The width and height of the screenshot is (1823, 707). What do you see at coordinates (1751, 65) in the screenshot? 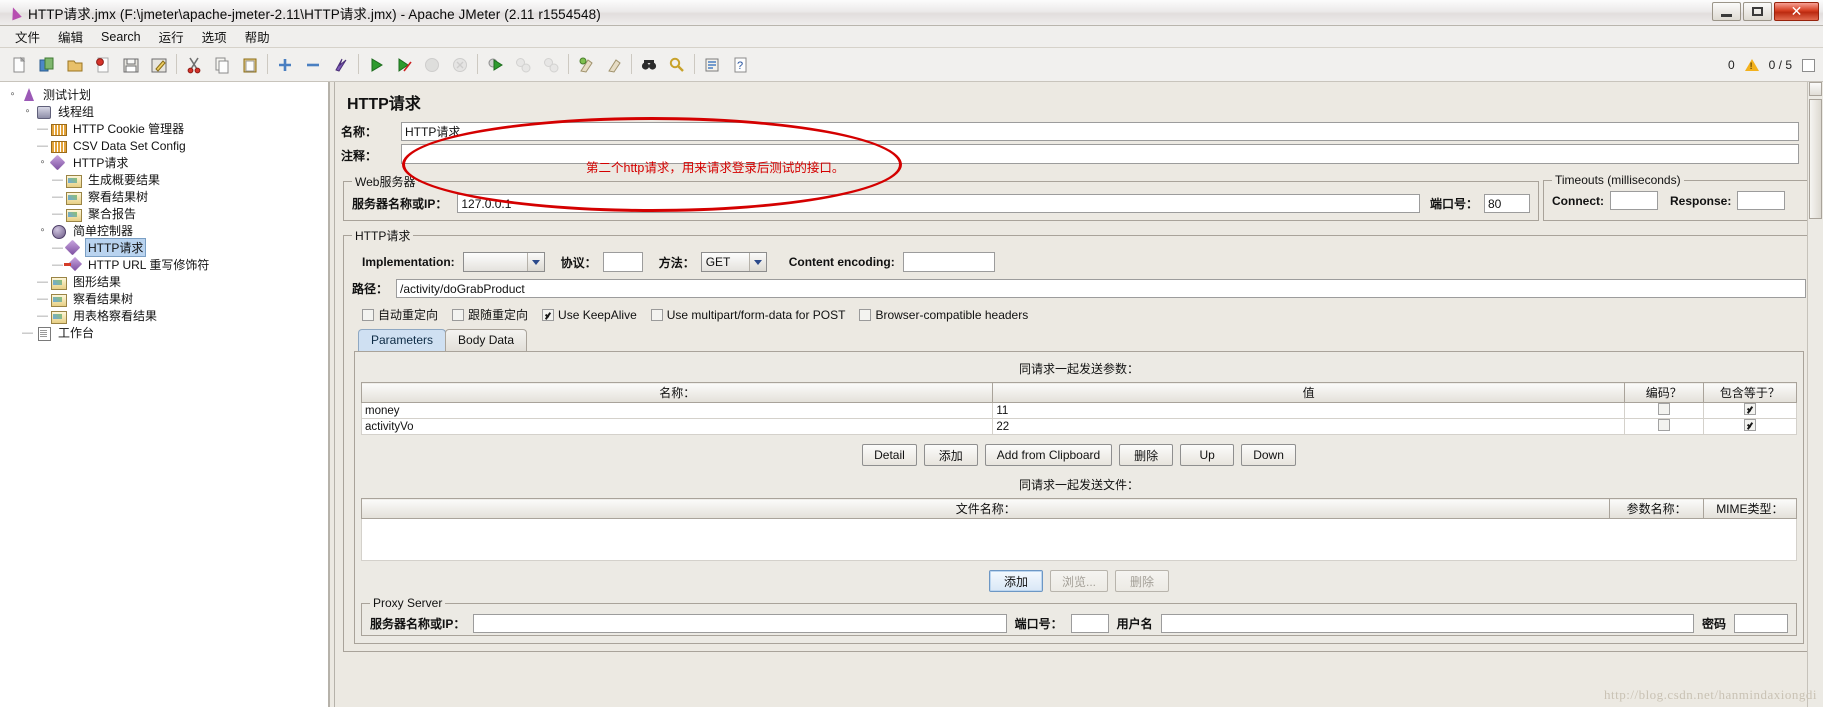
I see `warning-icon` at bounding box center [1751, 65].